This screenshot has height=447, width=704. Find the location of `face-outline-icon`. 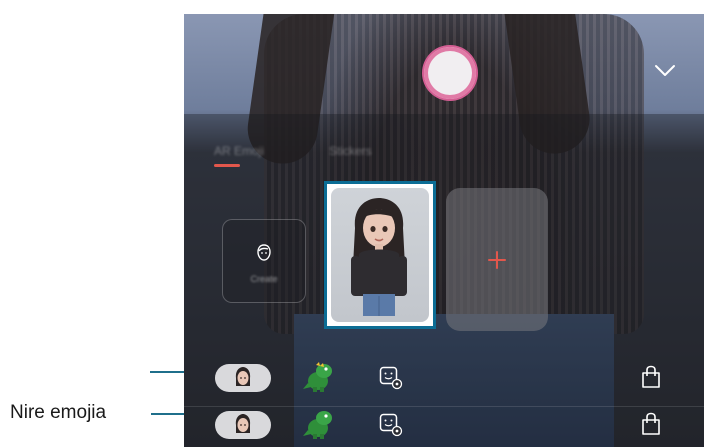

face-outline-icon is located at coordinates (264, 252).